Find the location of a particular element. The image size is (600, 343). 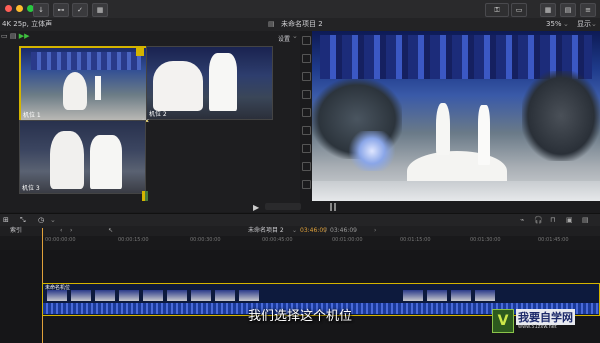

ruler-tick: 00:00:30:00 is located at coordinates (205, 240).